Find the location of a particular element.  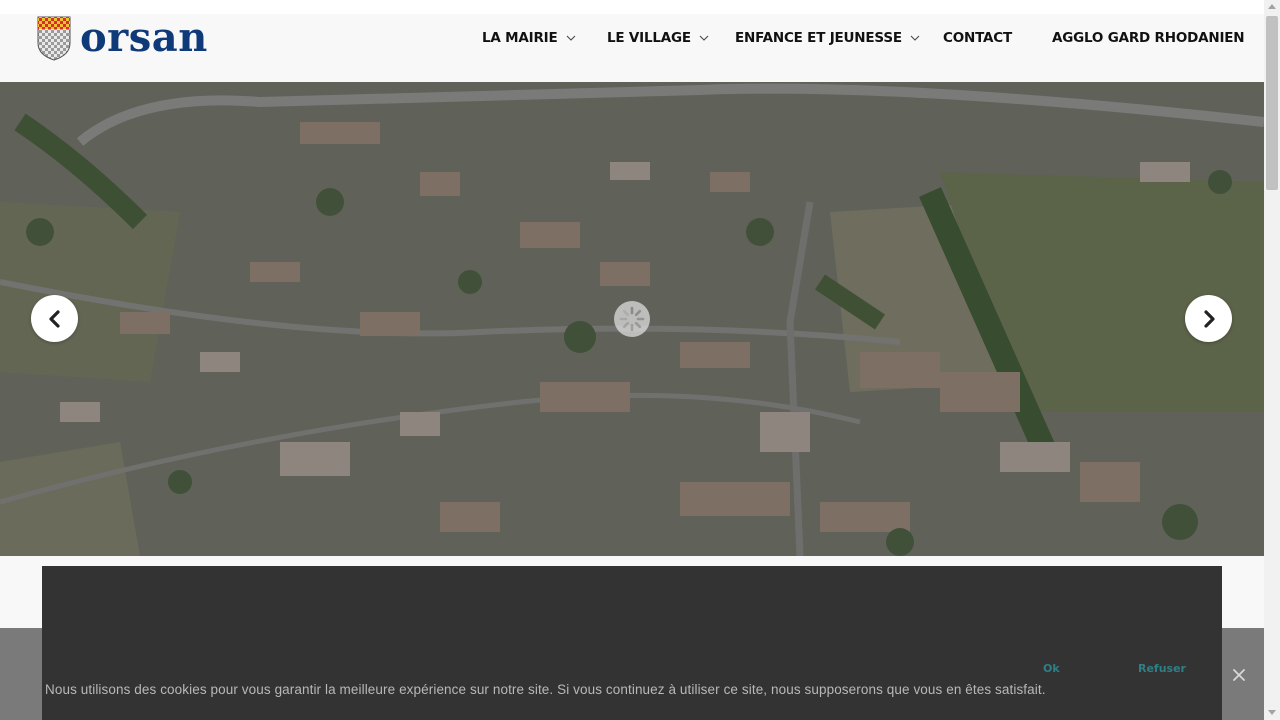

nav-item-le-village: LE VILLAGE is located at coordinates (658, 38).